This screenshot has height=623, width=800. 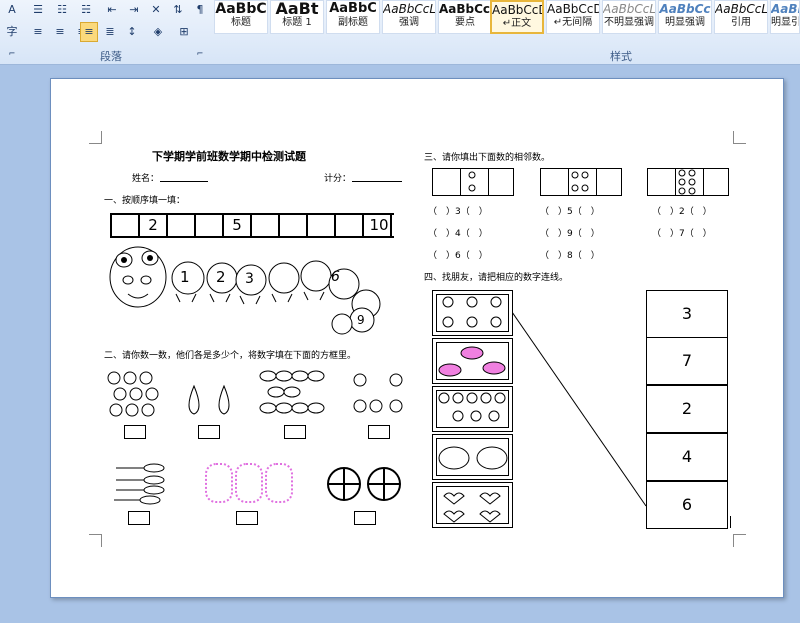 I want to click on style-subtle-emphasis: AaBbCcL 不明显强调, so click(x=629, y=17).